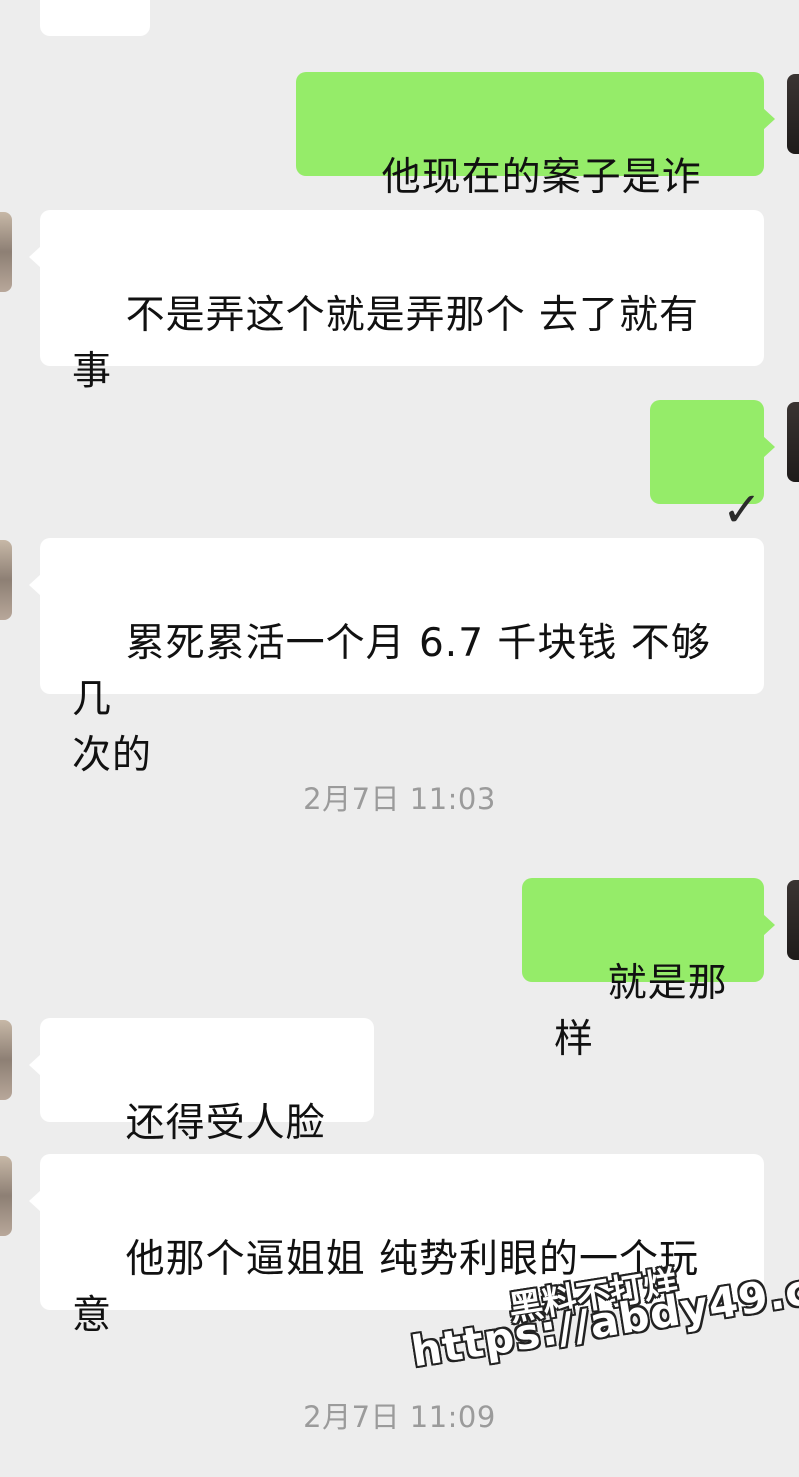  Describe the element at coordinates (399, 1417) in the screenshot. I see `message-timestamp: 2月7日 11:09` at that location.